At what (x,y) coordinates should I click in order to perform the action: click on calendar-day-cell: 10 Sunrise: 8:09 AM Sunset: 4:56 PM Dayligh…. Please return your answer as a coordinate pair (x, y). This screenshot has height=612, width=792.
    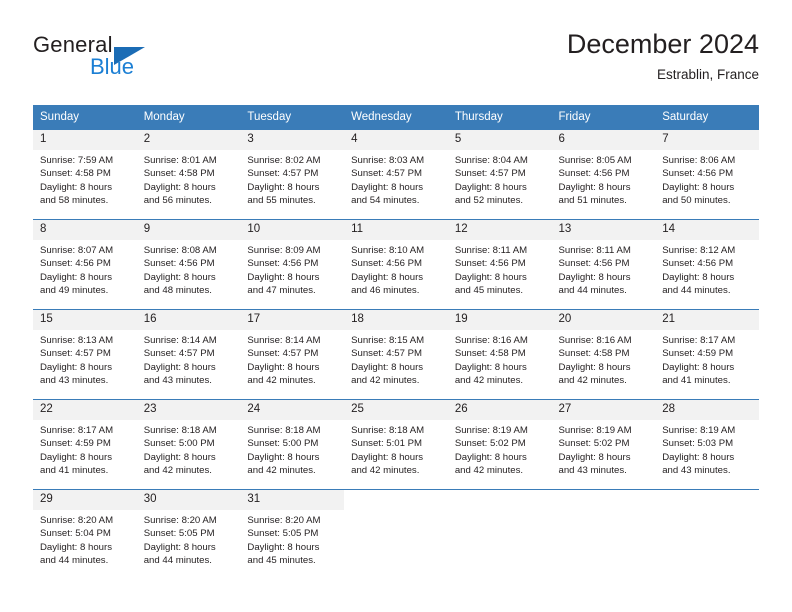
    Looking at the image, I should click on (292, 264).